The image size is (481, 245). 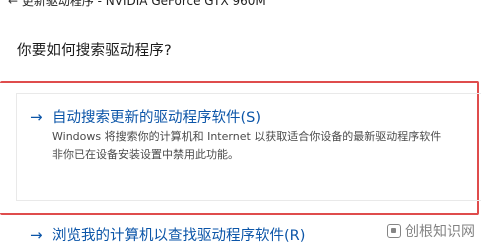 I want to click on browse-computer-option: → 浏览我的计算机以查找驱动程序软件(R), so click(x=167, y=234).